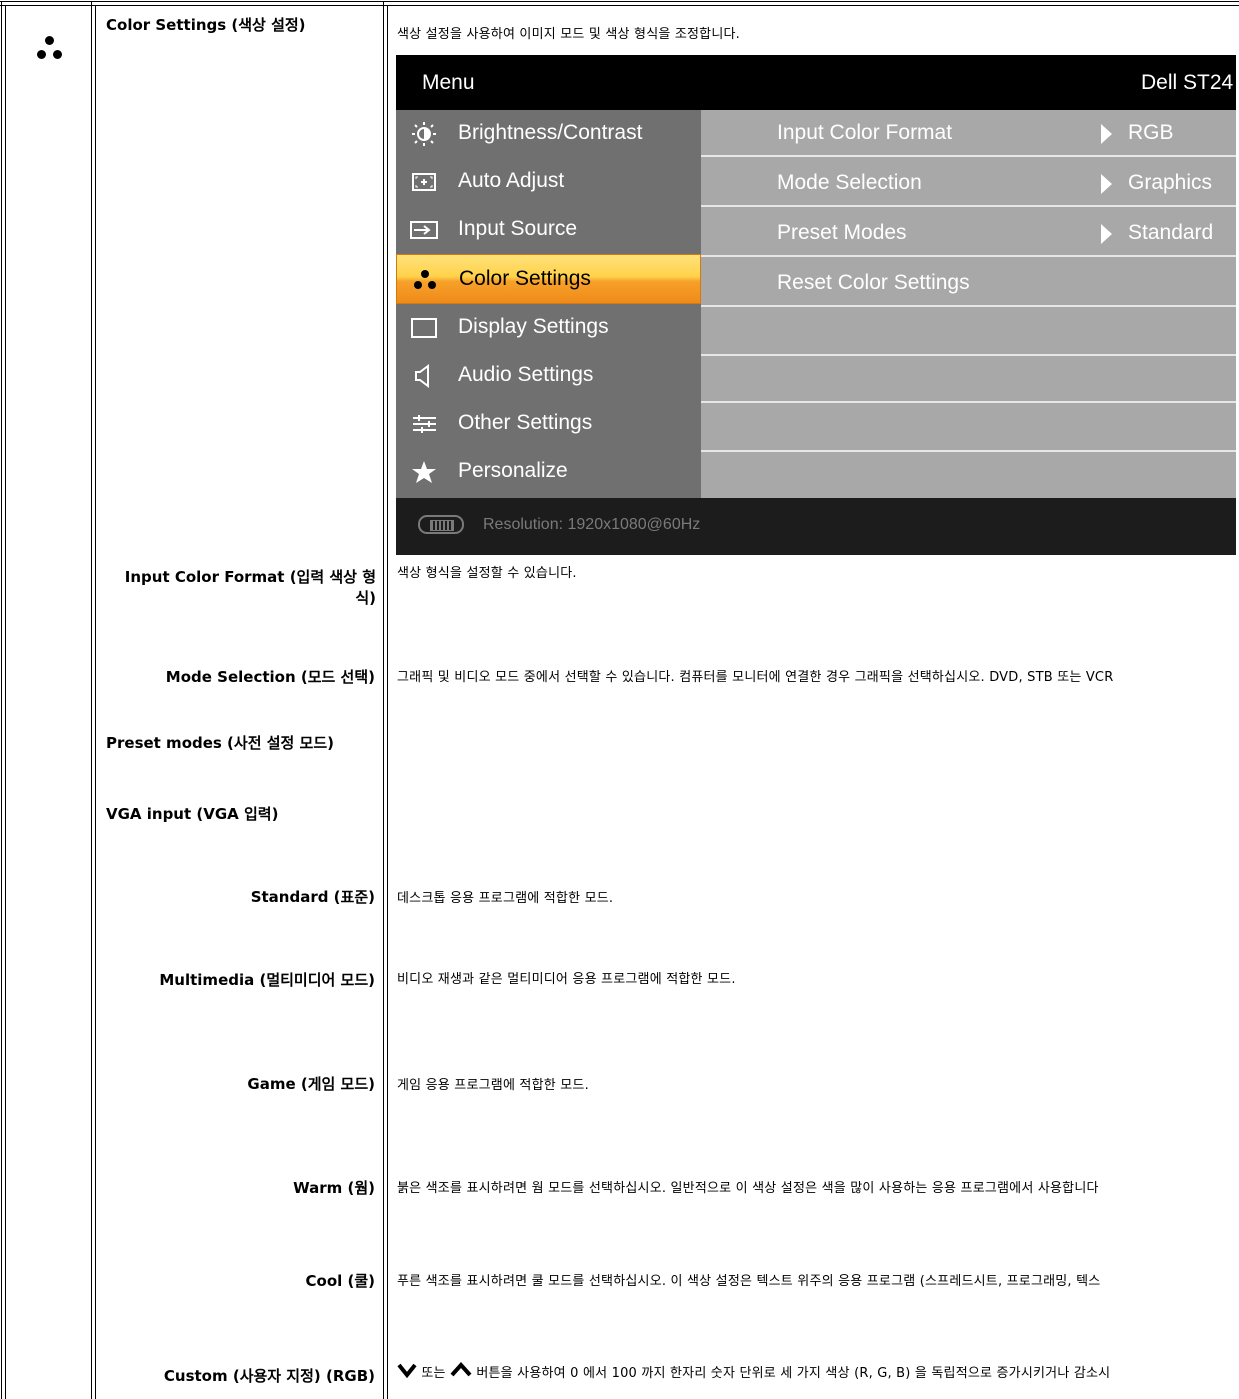  I want to click on label-line-2: 식), so click(365, 598).